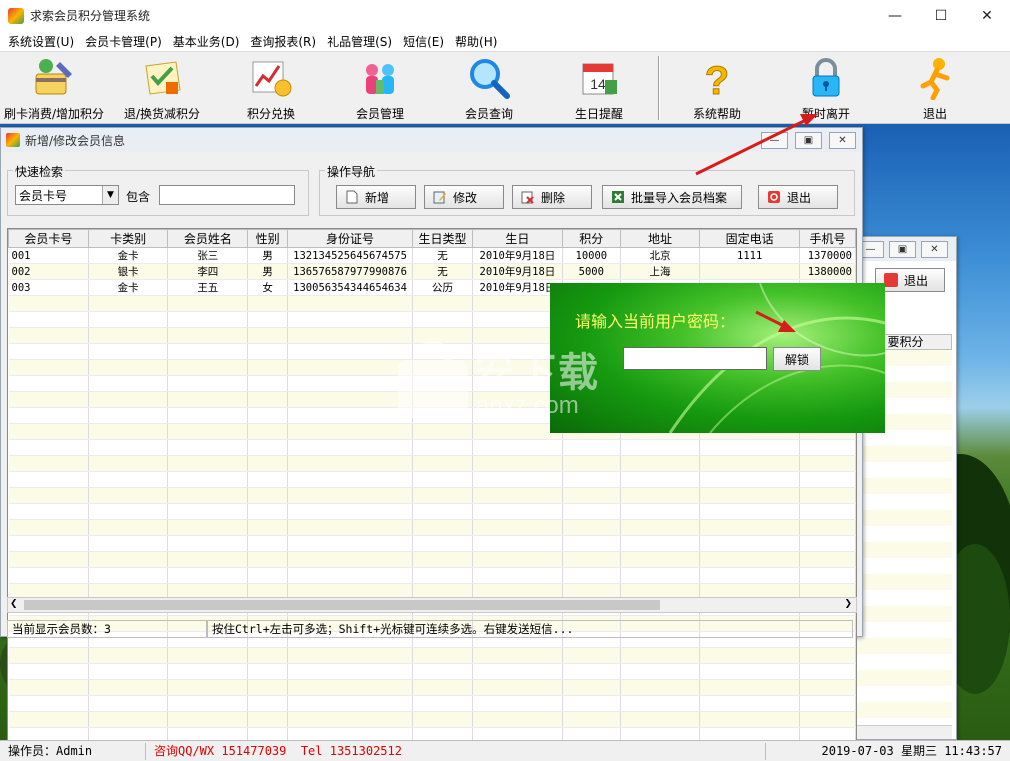  Describe the element at coordinates (162, 89) in the screenshot. I see `toolbar-return-button: 退/换货减积分` at that location.